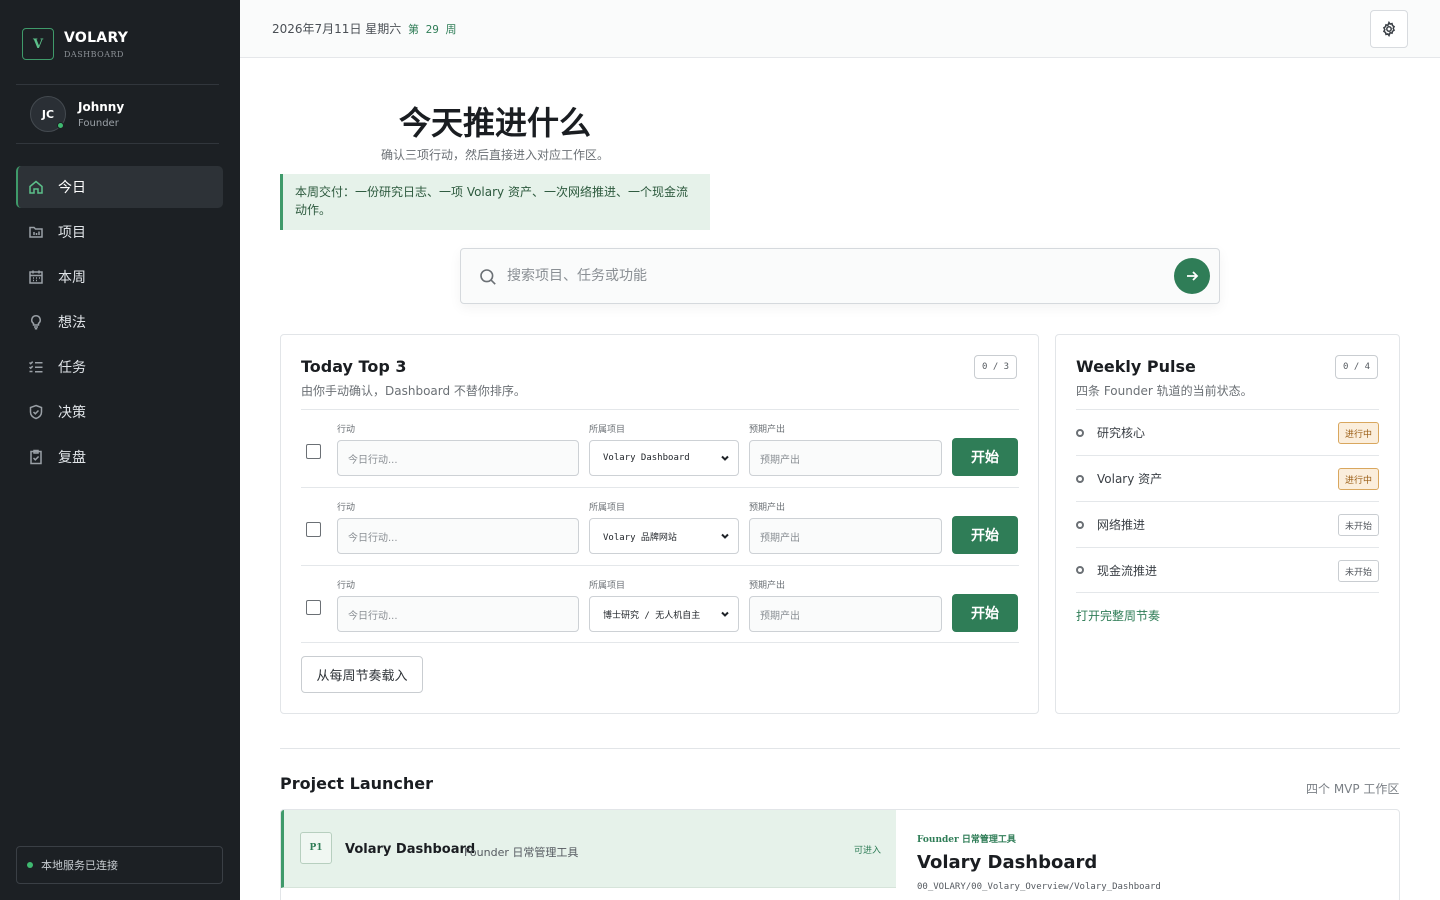 This screenshot has width=1440, height=900. What do you see at coordinates (832, 276) in the screenshot?
I see `search-input` at bounding box center [832, 276].